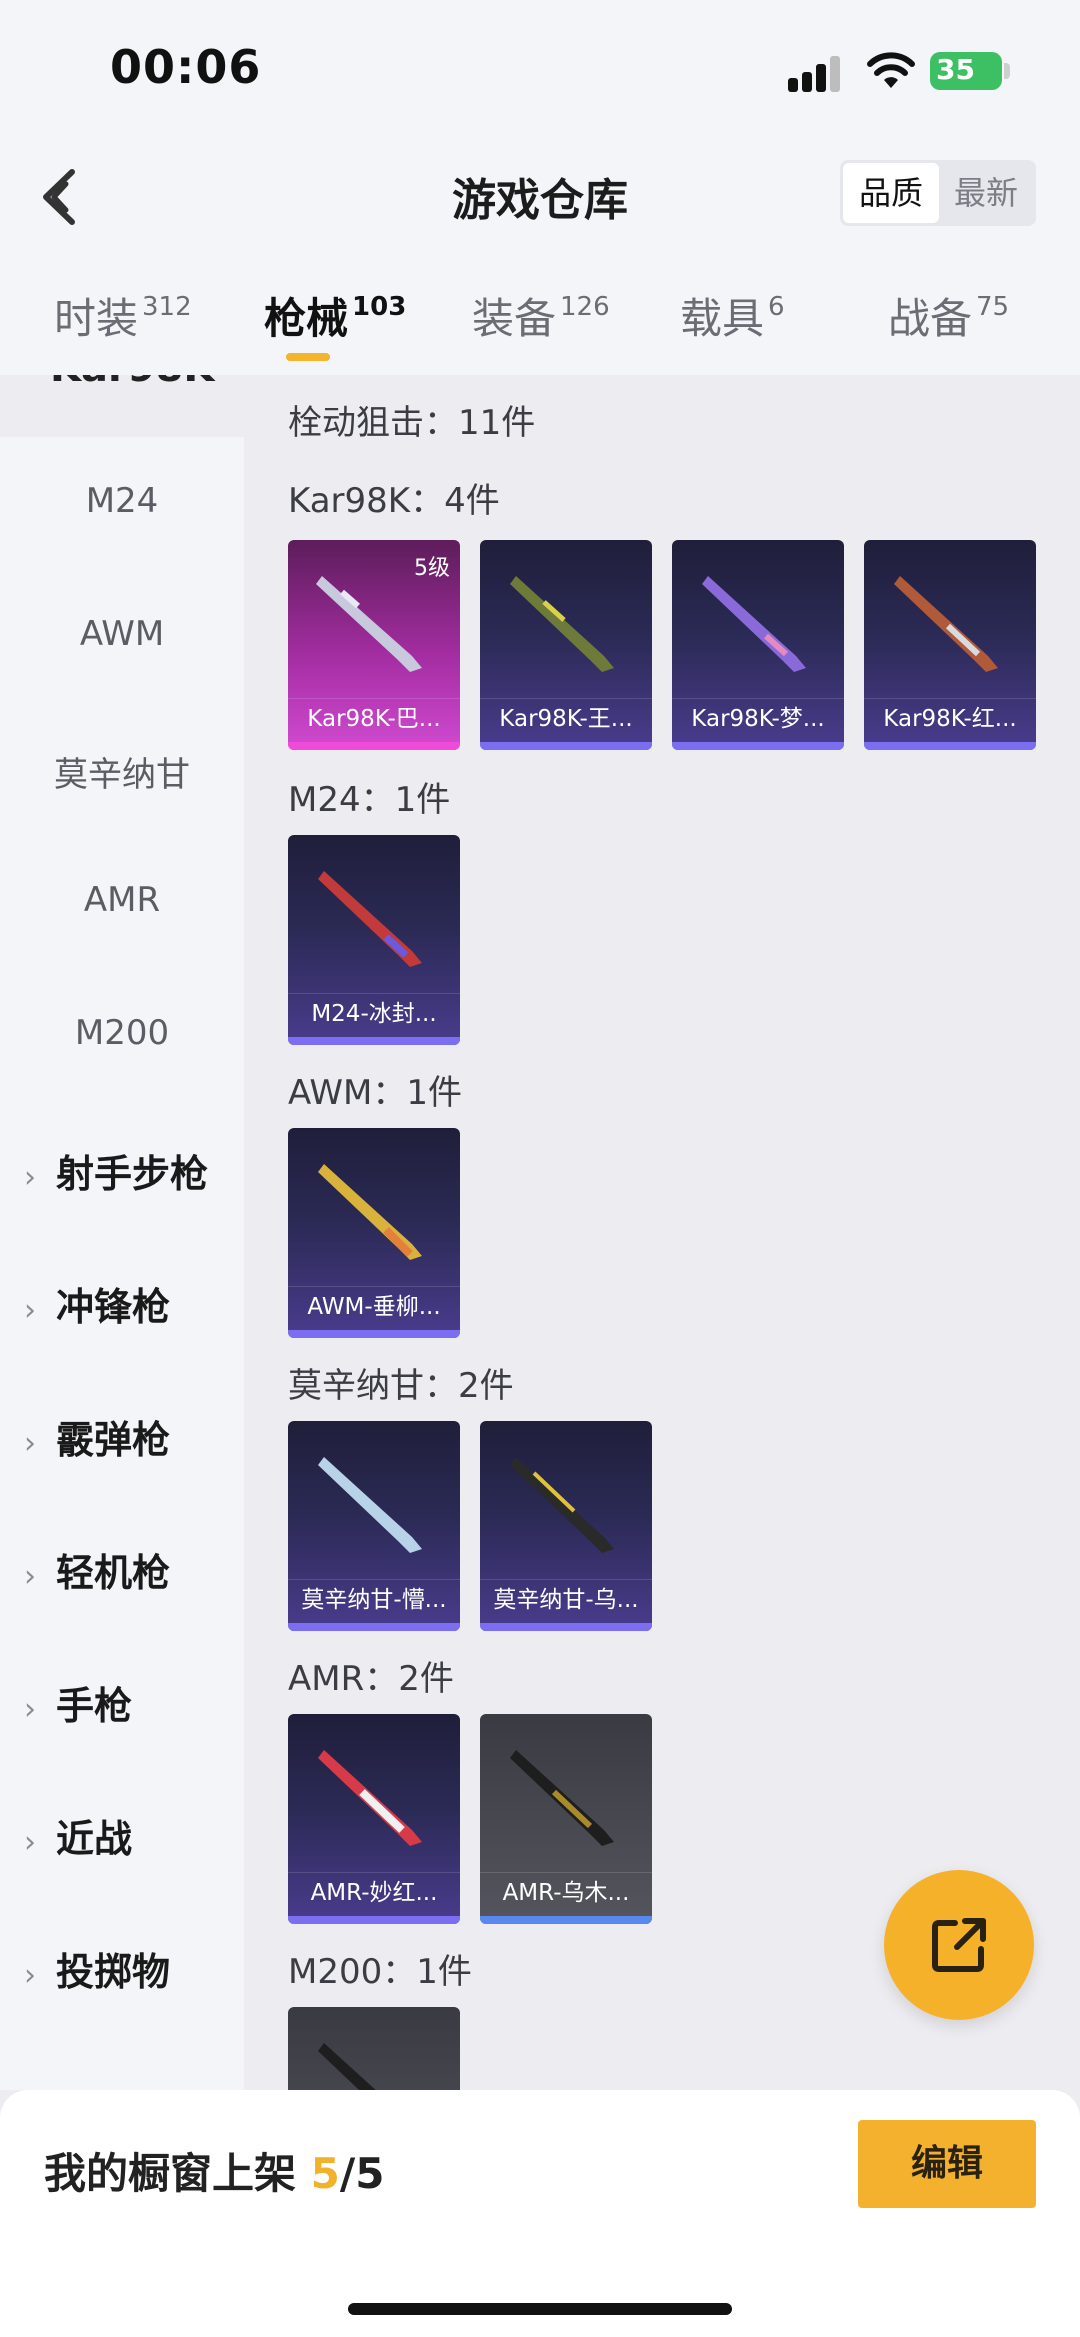 The height and width of the screenshot is (2337, 1080). Describe the element at coordinates (540, 70) in the screenshot. I see `status-bar: 00:06 35` at that location.